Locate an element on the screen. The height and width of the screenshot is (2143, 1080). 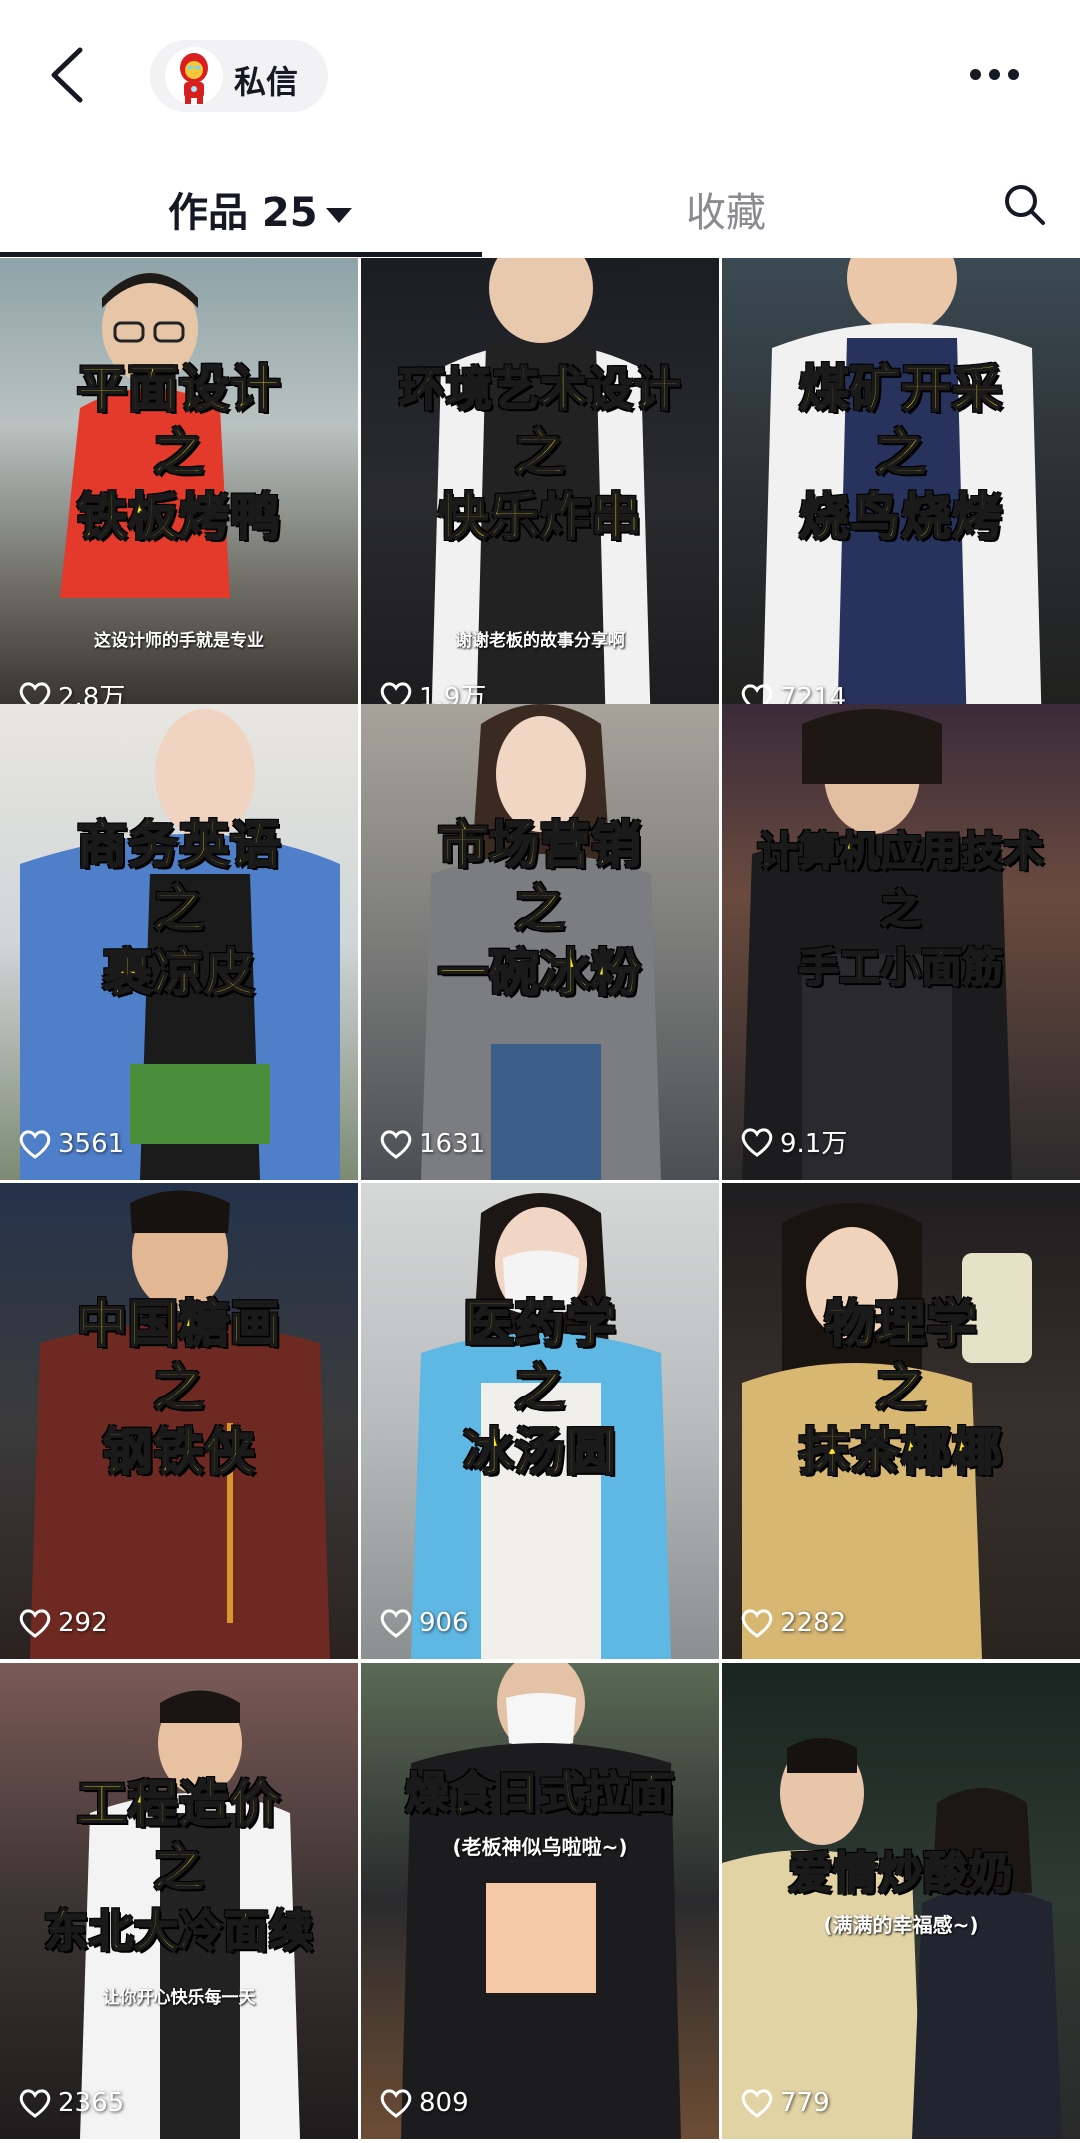
top-bar: 私信 is located at coordinates (540, 75).